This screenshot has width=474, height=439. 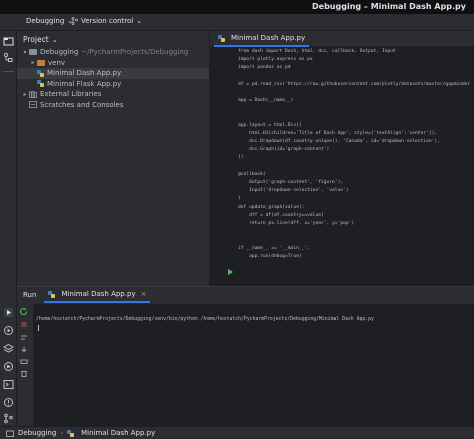 What do you see at coordinates (264, 68) in the screenshot?
I see `code-line: import pandas as pd` at bounding box center [264, 68].